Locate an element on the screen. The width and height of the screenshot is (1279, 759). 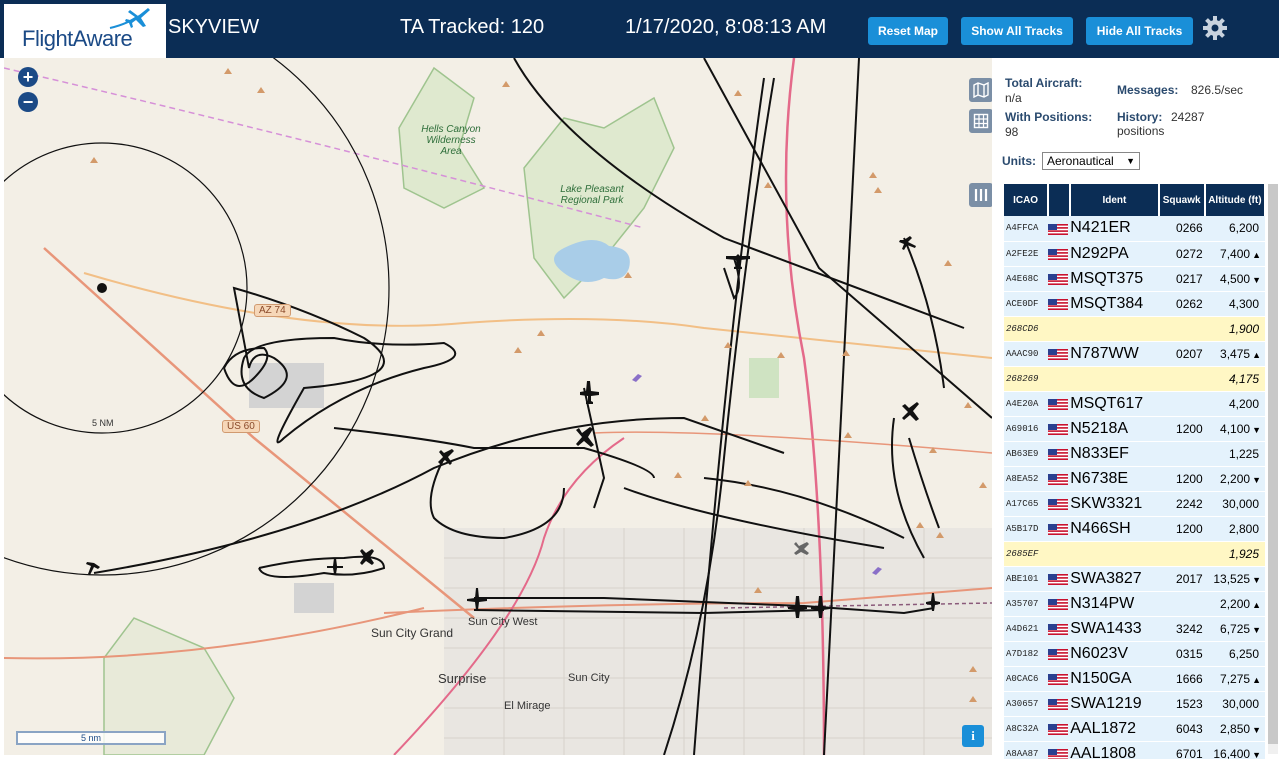
ident-cell: N787WW is located at coordinates (1114, 354).